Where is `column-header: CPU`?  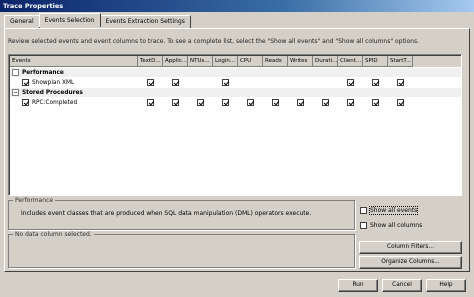 column-header: CPU is located at coordinates (250, 61).